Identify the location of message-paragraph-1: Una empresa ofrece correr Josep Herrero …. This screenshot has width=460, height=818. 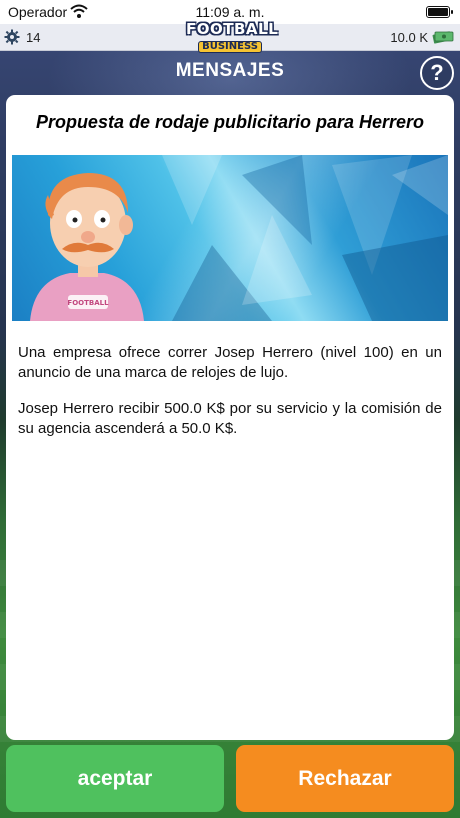
(230, 362).